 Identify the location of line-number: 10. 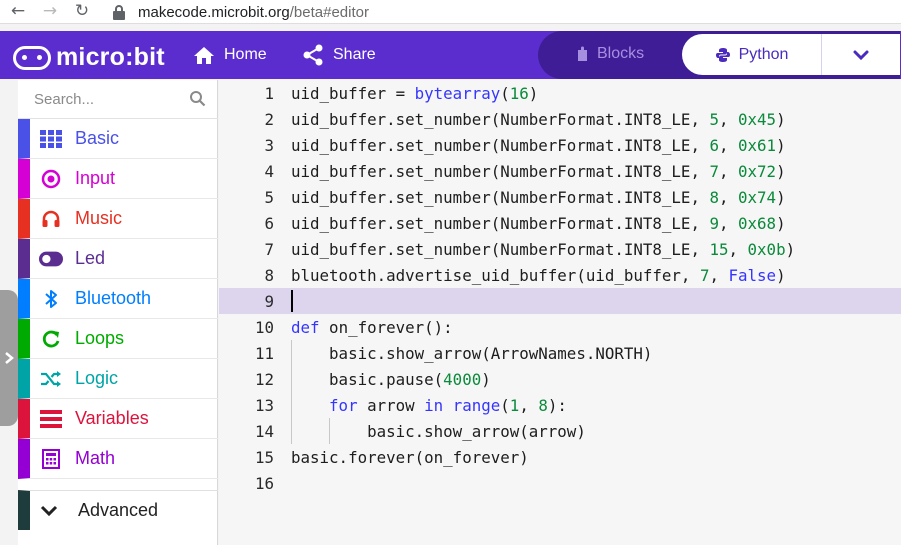
(264, 327).